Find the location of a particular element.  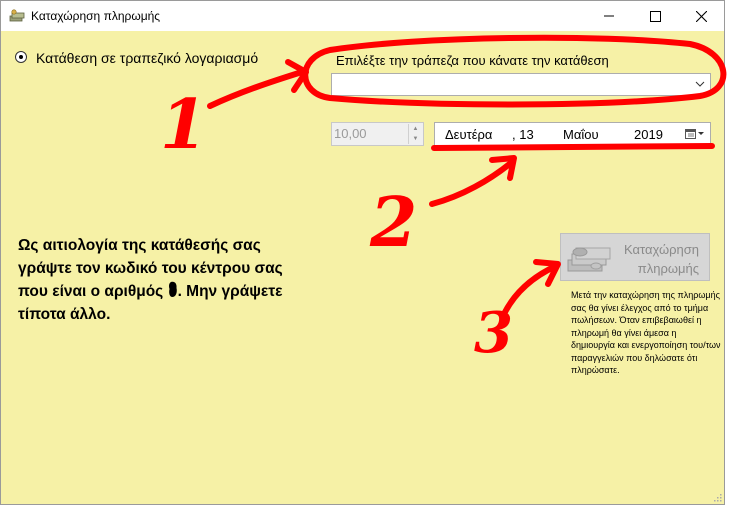

bank-select is located at coordinates (521, 84).